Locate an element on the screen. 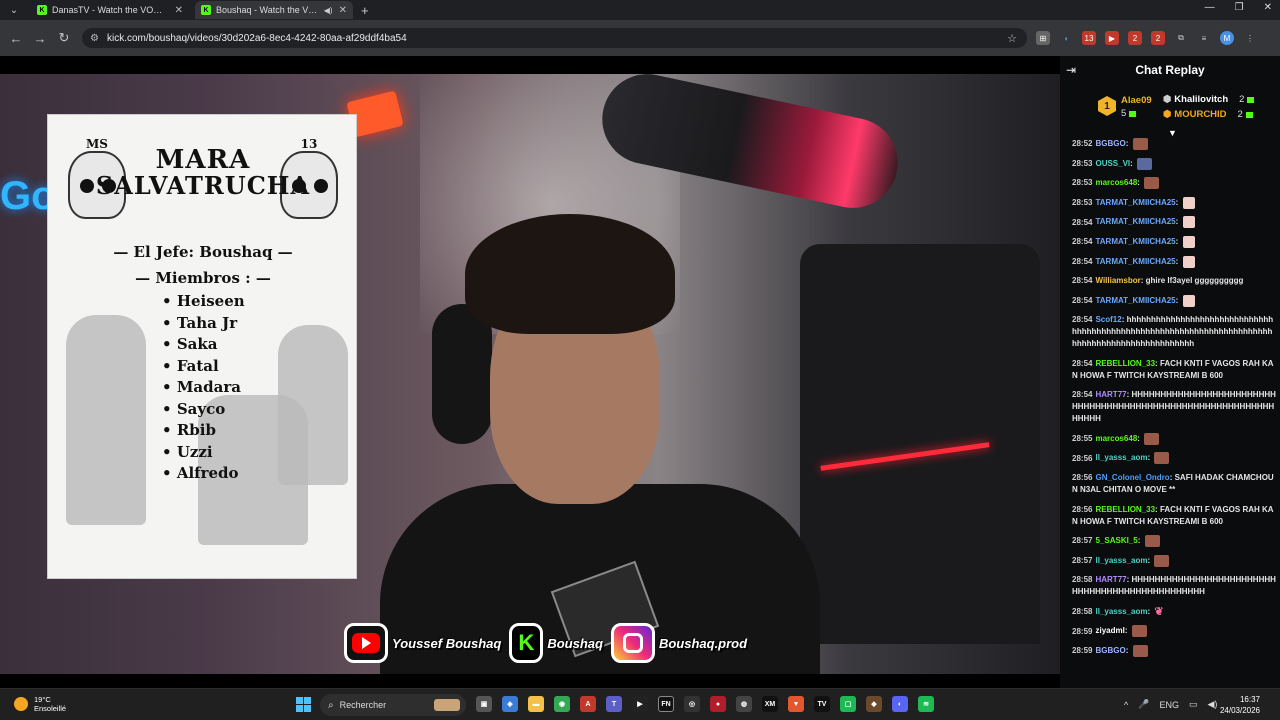  reload-icon: ↻ is located at coordinates (64, 38).